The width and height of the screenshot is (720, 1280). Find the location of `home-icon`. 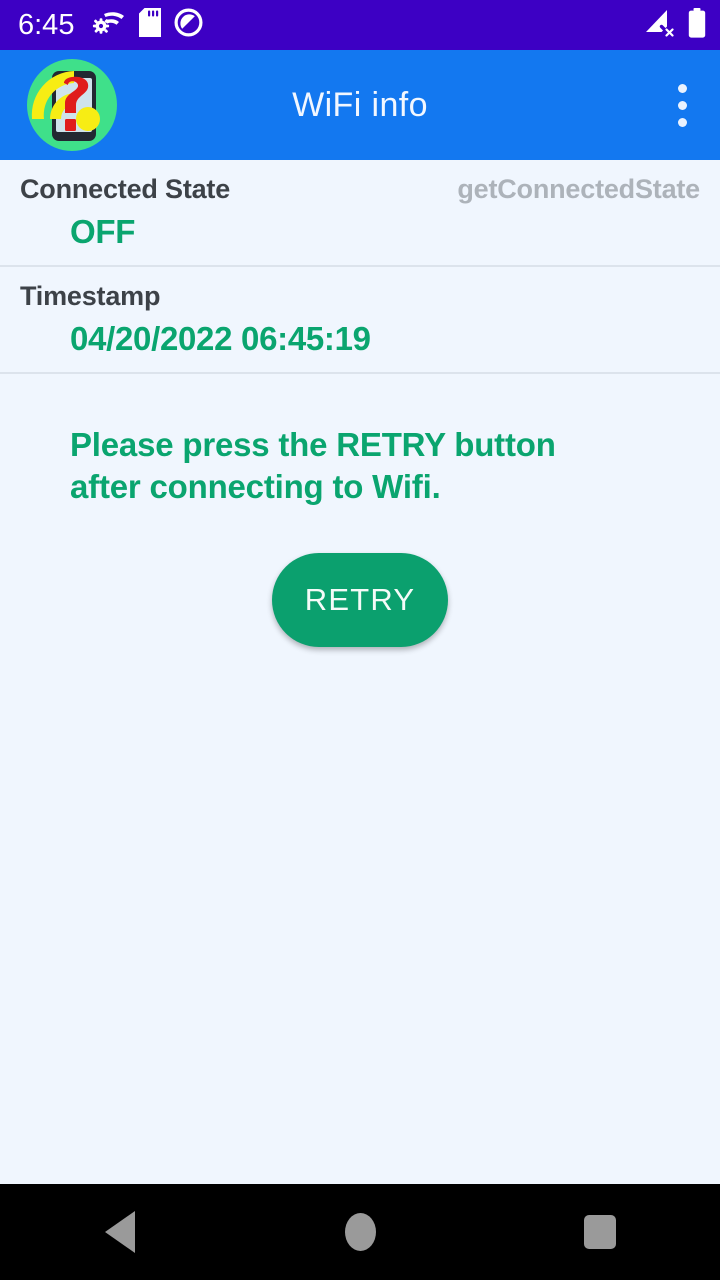

home-icon is located at coordinates (360, 1232).